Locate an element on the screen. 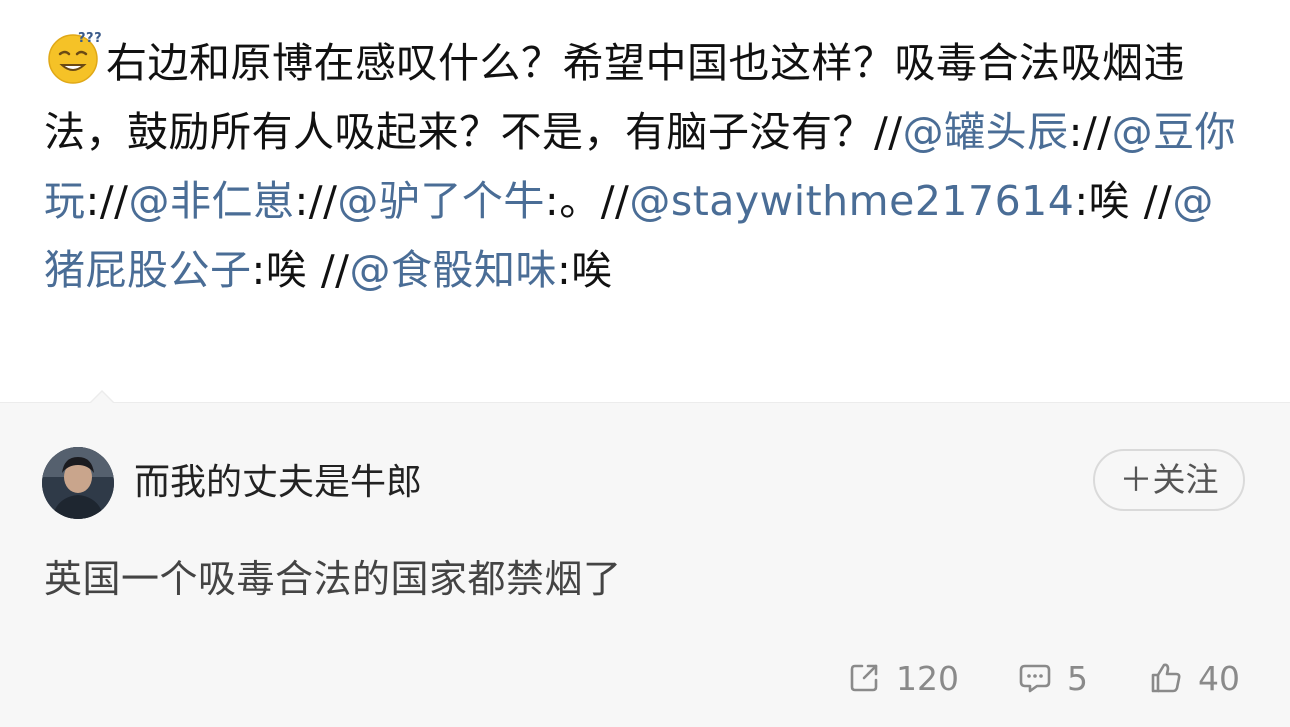  user-mention-link: @驴了个牛 is located at coordinates (441, 201).